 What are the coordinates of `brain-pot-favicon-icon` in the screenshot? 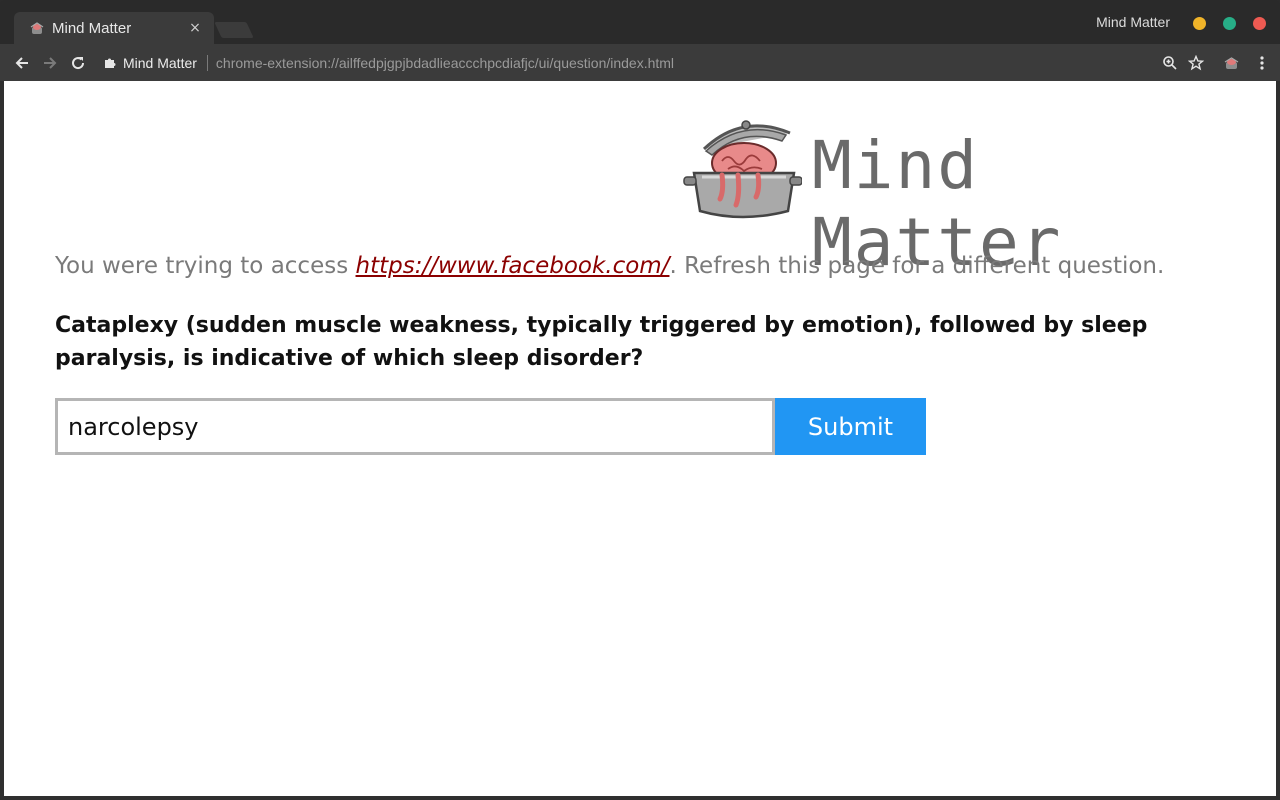 It's located at (37, 28).